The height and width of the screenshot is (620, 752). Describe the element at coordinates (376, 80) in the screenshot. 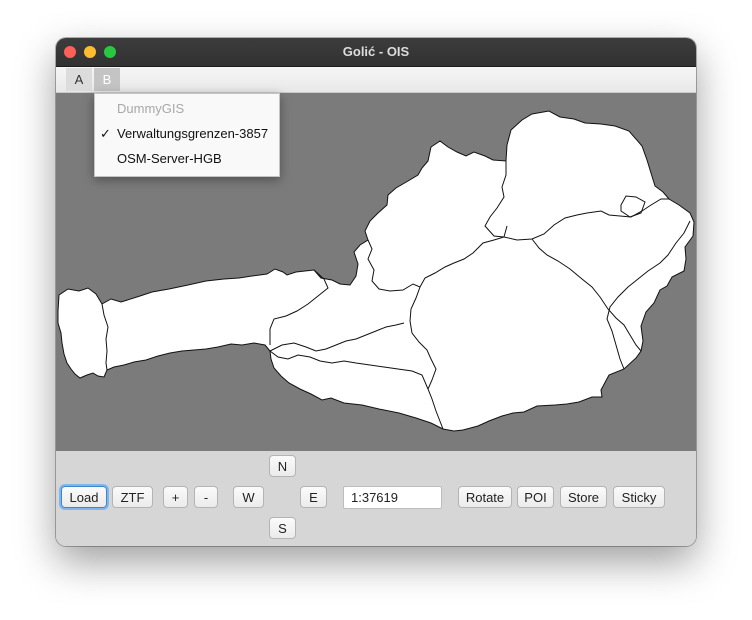

I see `menu-bar: A B` at that location.